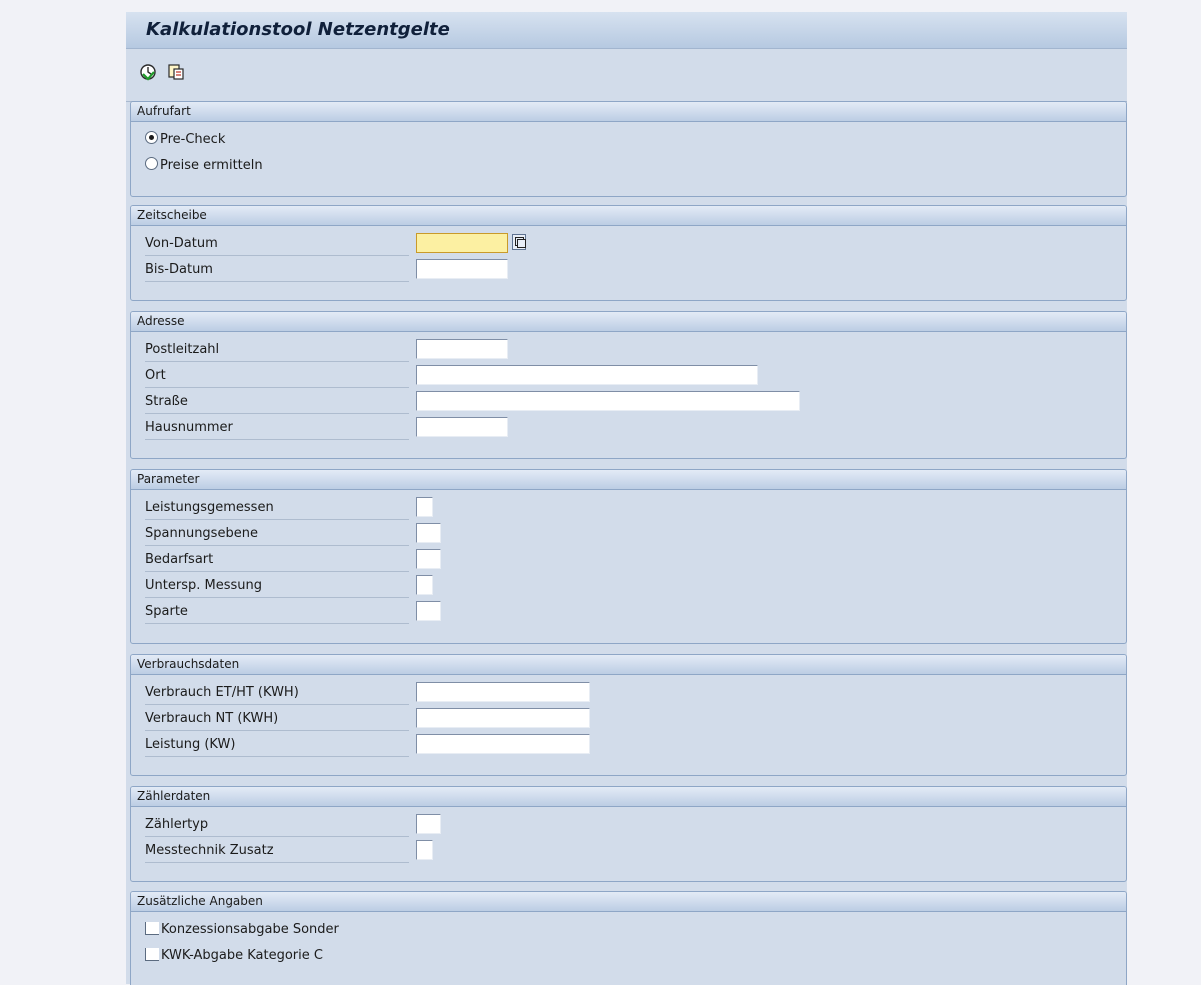 The height and width of the screenshot is (985, 1201). What do you see at coordinates (462, 427) in the screenshot?
I see `hausnummer-input` at bounding box center [462, 427].